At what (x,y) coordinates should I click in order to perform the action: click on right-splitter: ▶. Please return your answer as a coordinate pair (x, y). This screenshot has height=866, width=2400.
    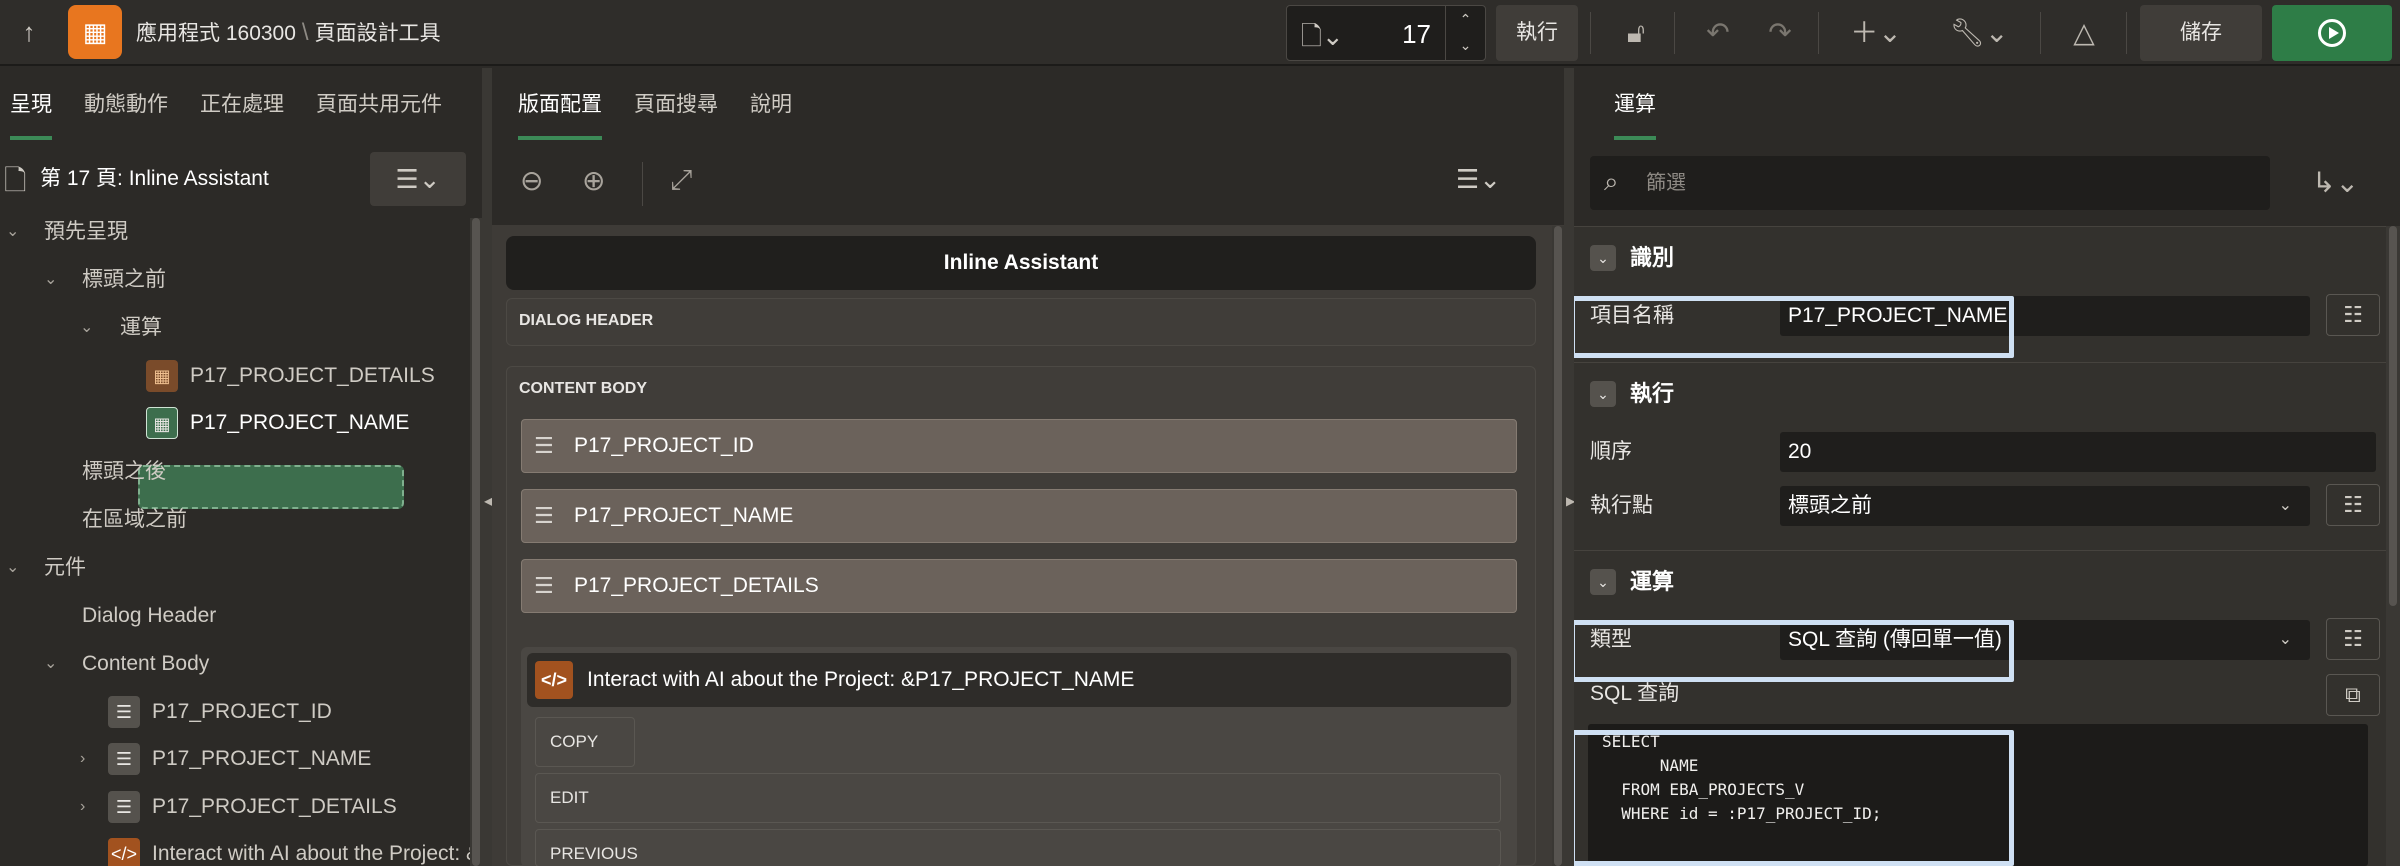
    Looking at the image, I should click on (1569, 467).